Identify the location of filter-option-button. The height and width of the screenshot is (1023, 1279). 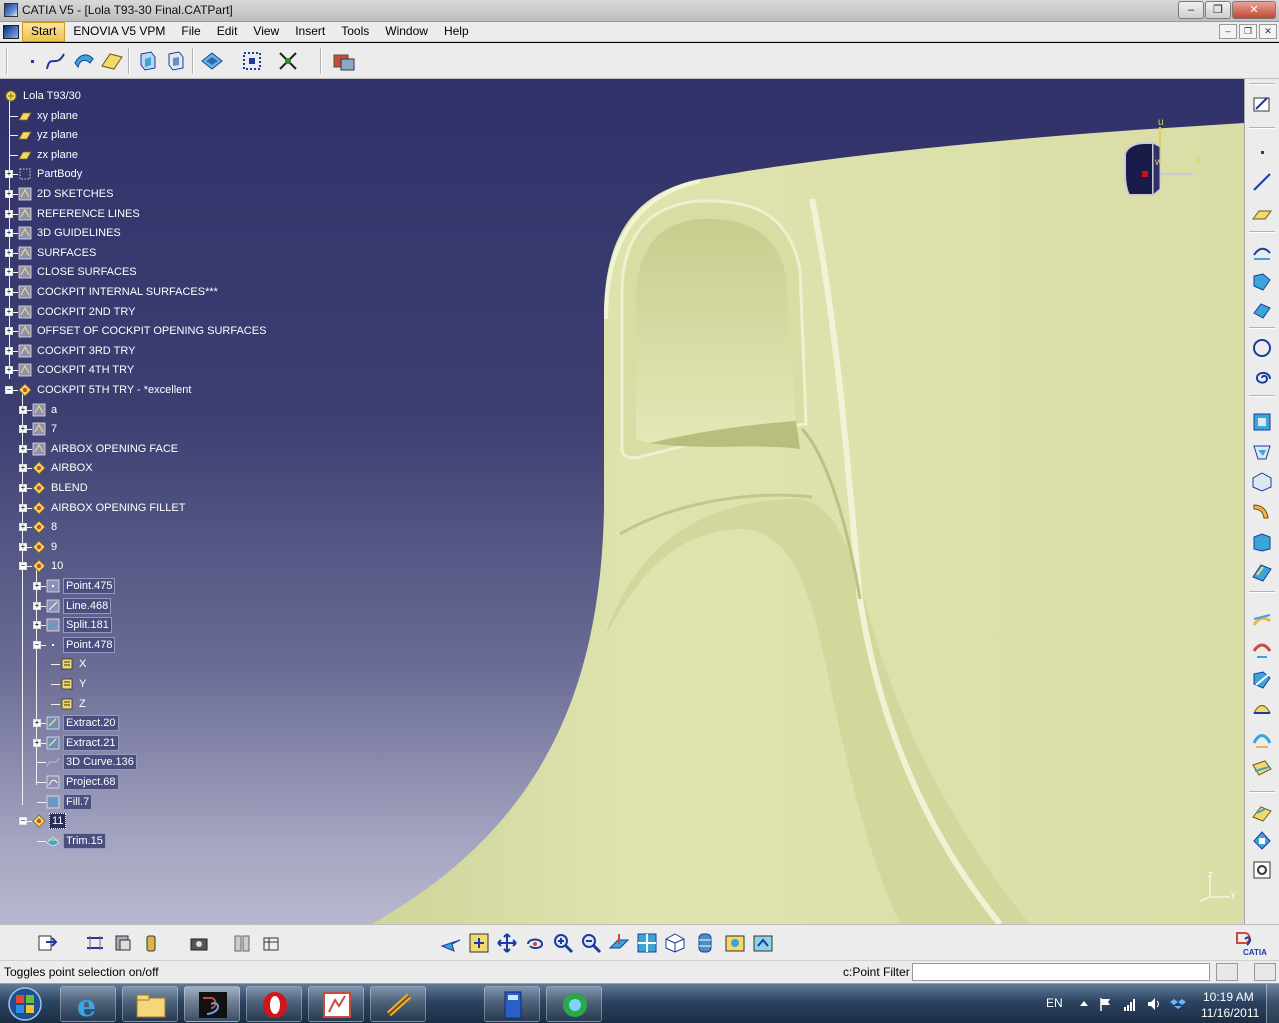
(1227, 972).